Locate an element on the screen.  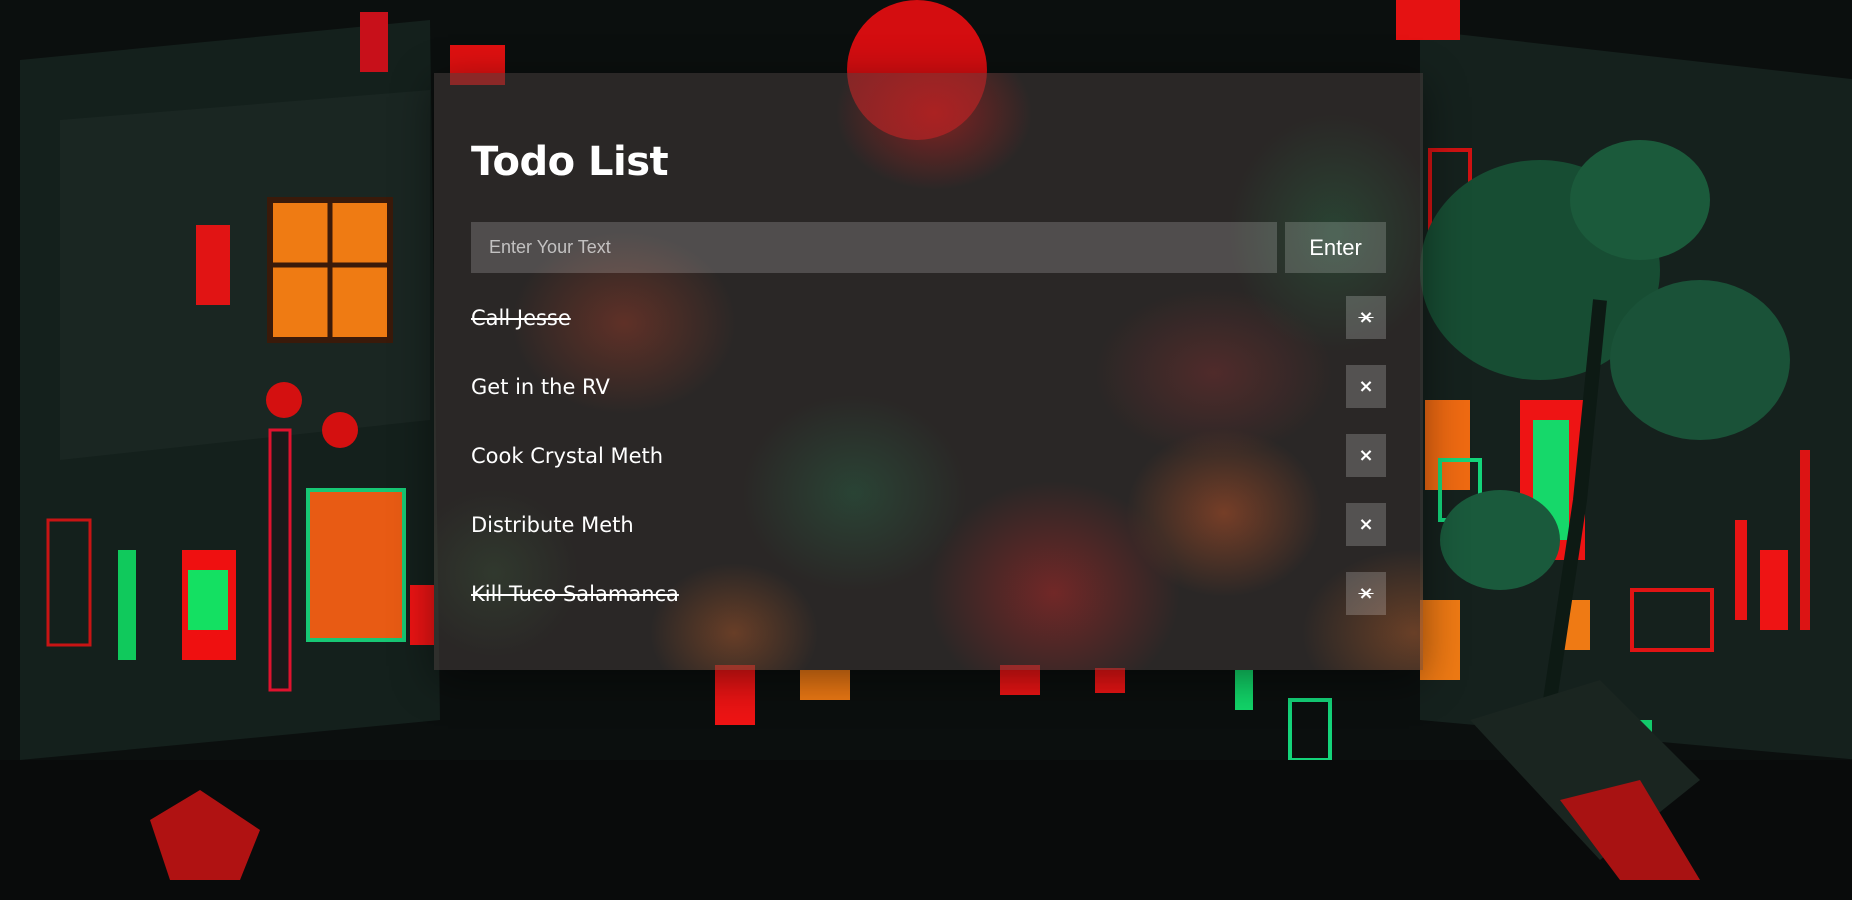
todo-item-text: Cook Crystal Meth is located at coordinates (567, 456).